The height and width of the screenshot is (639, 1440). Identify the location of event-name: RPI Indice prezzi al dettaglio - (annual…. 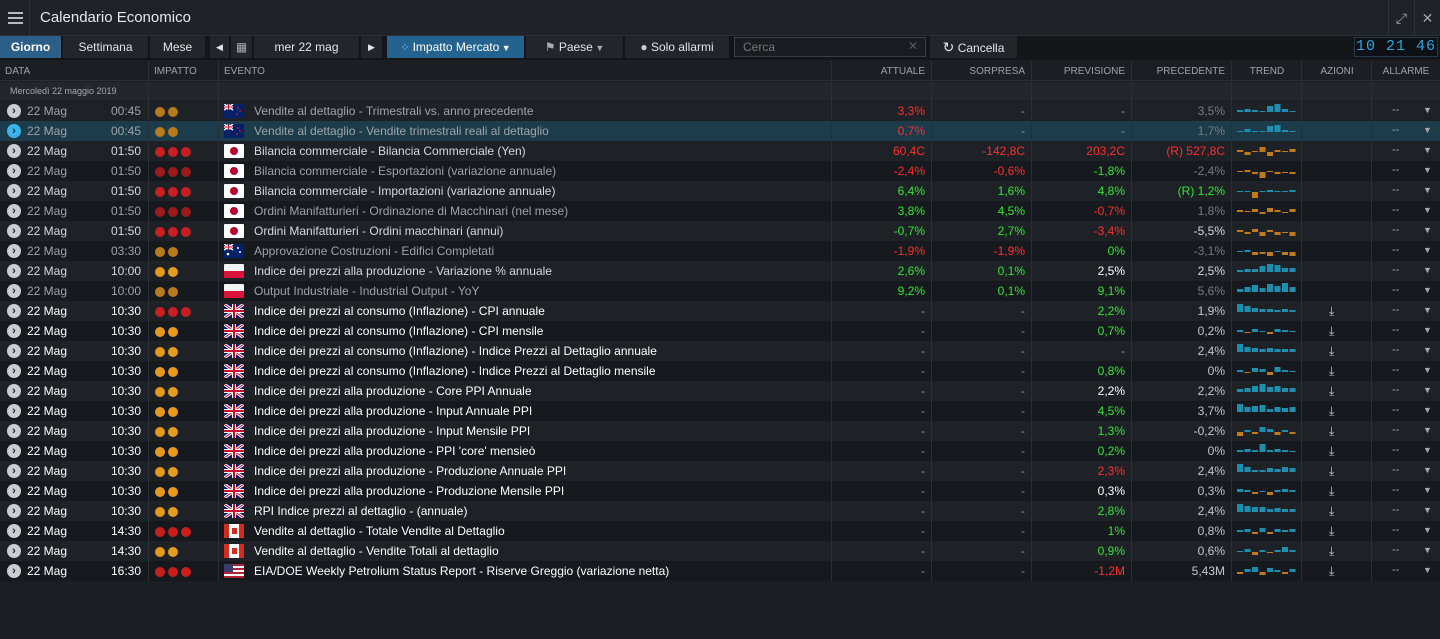
(360, 511).